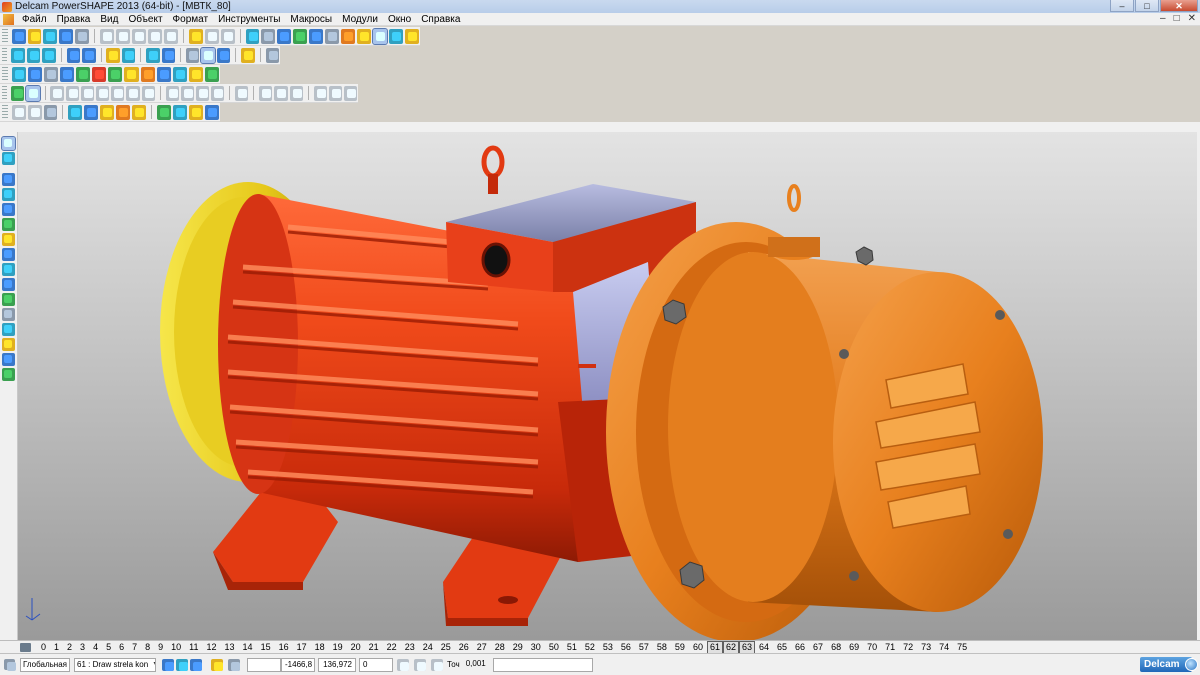 The image size is (1200, 675). What do you see at coordinates (234, 664) in the screenshot?
I see `grid-icon` at bounding box center [234, 664].